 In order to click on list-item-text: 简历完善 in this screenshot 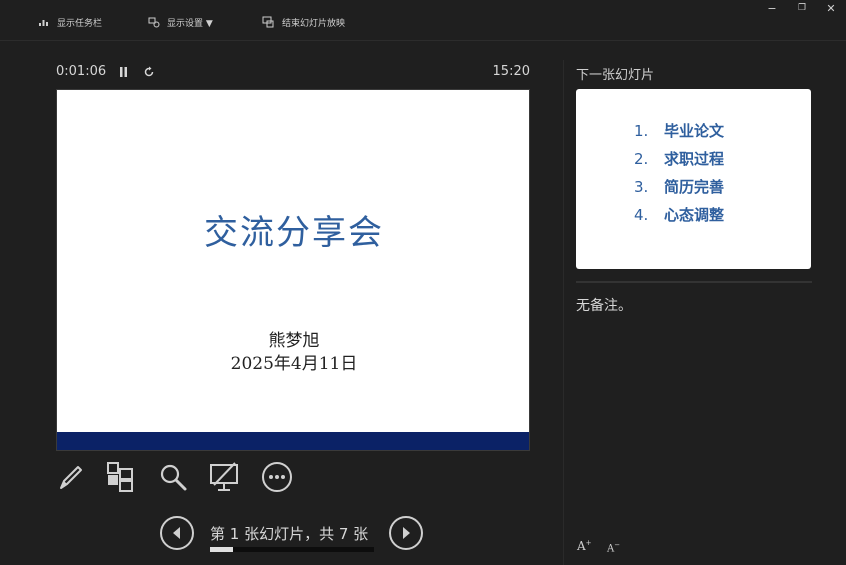, I will do `click(694, 187)`.